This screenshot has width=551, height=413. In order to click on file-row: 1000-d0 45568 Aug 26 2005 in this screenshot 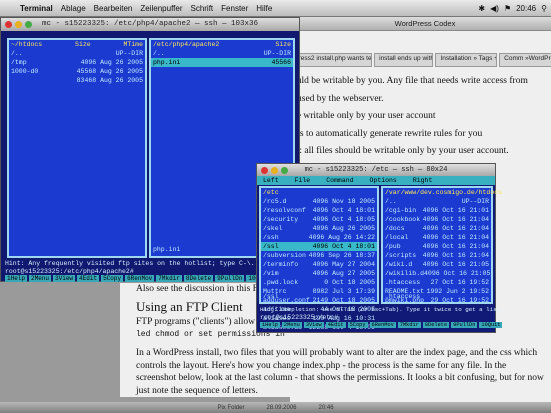, I will do `click(77, 71)`.